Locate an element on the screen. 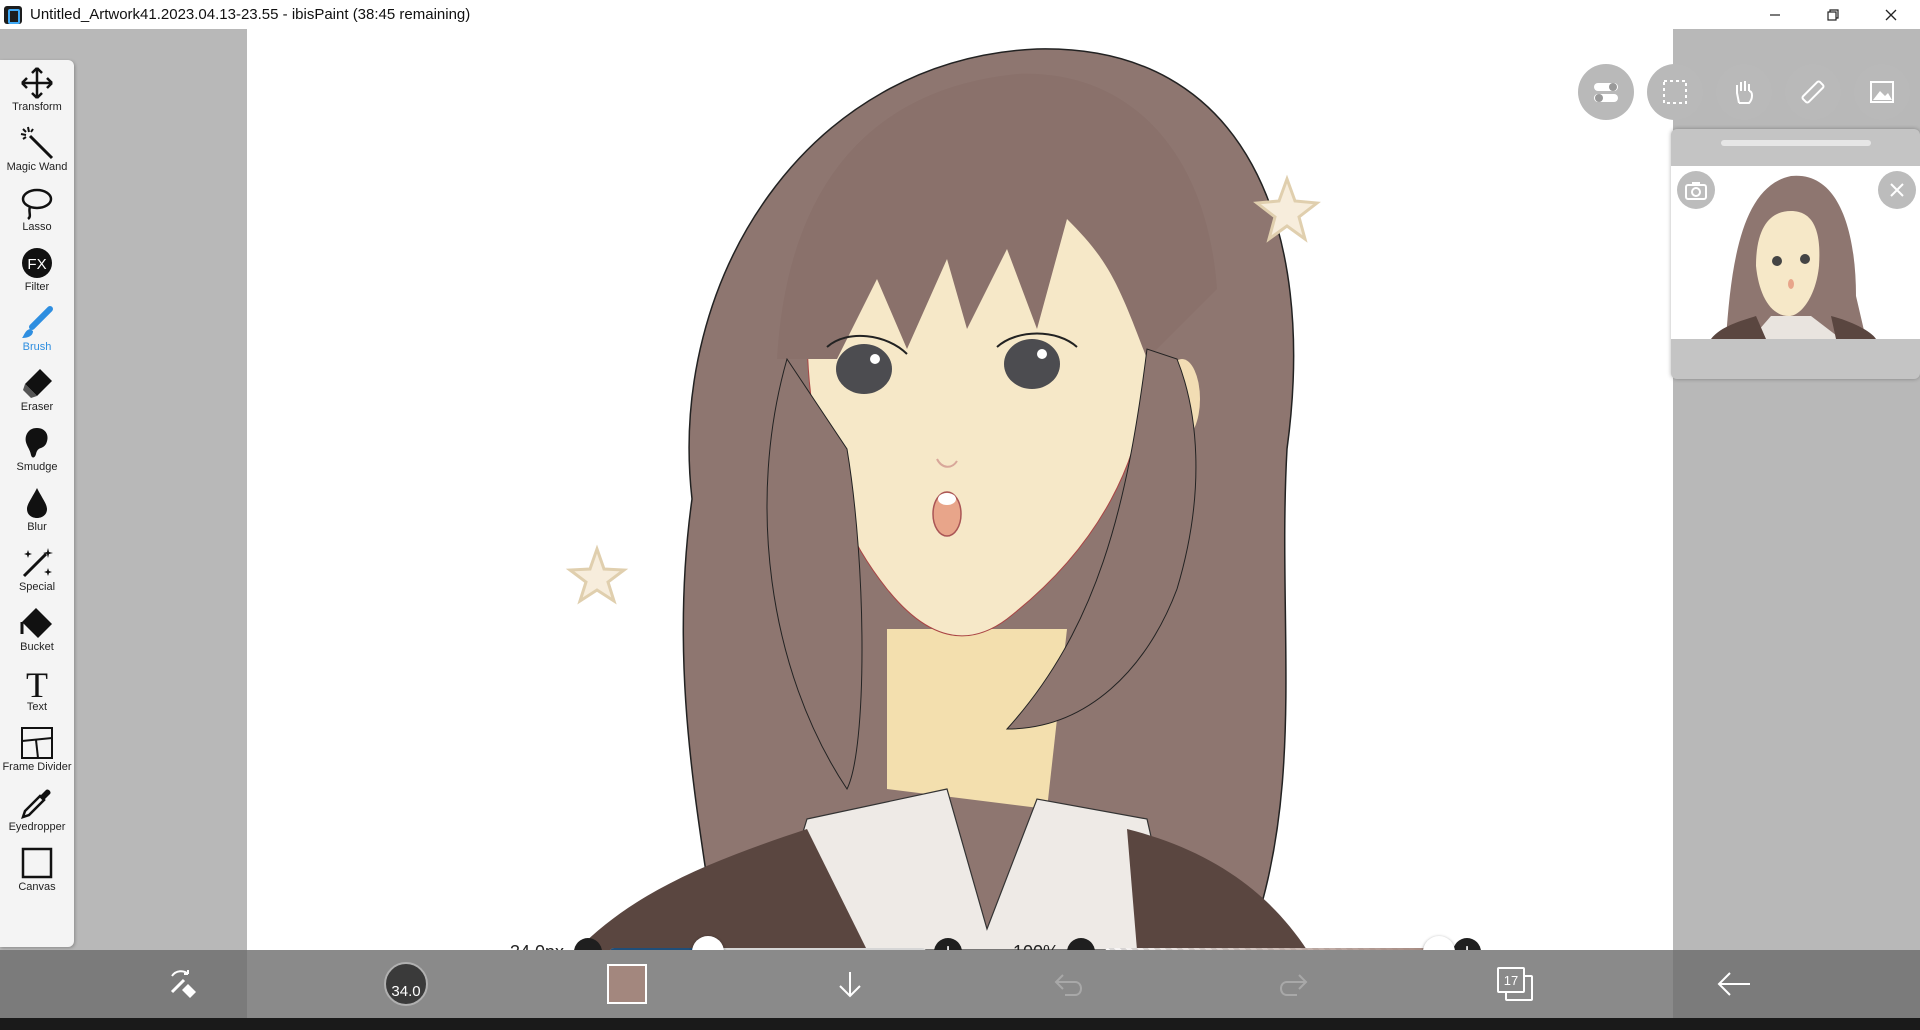  tool-smudge: Smudge is located at coordinates (37, 450).